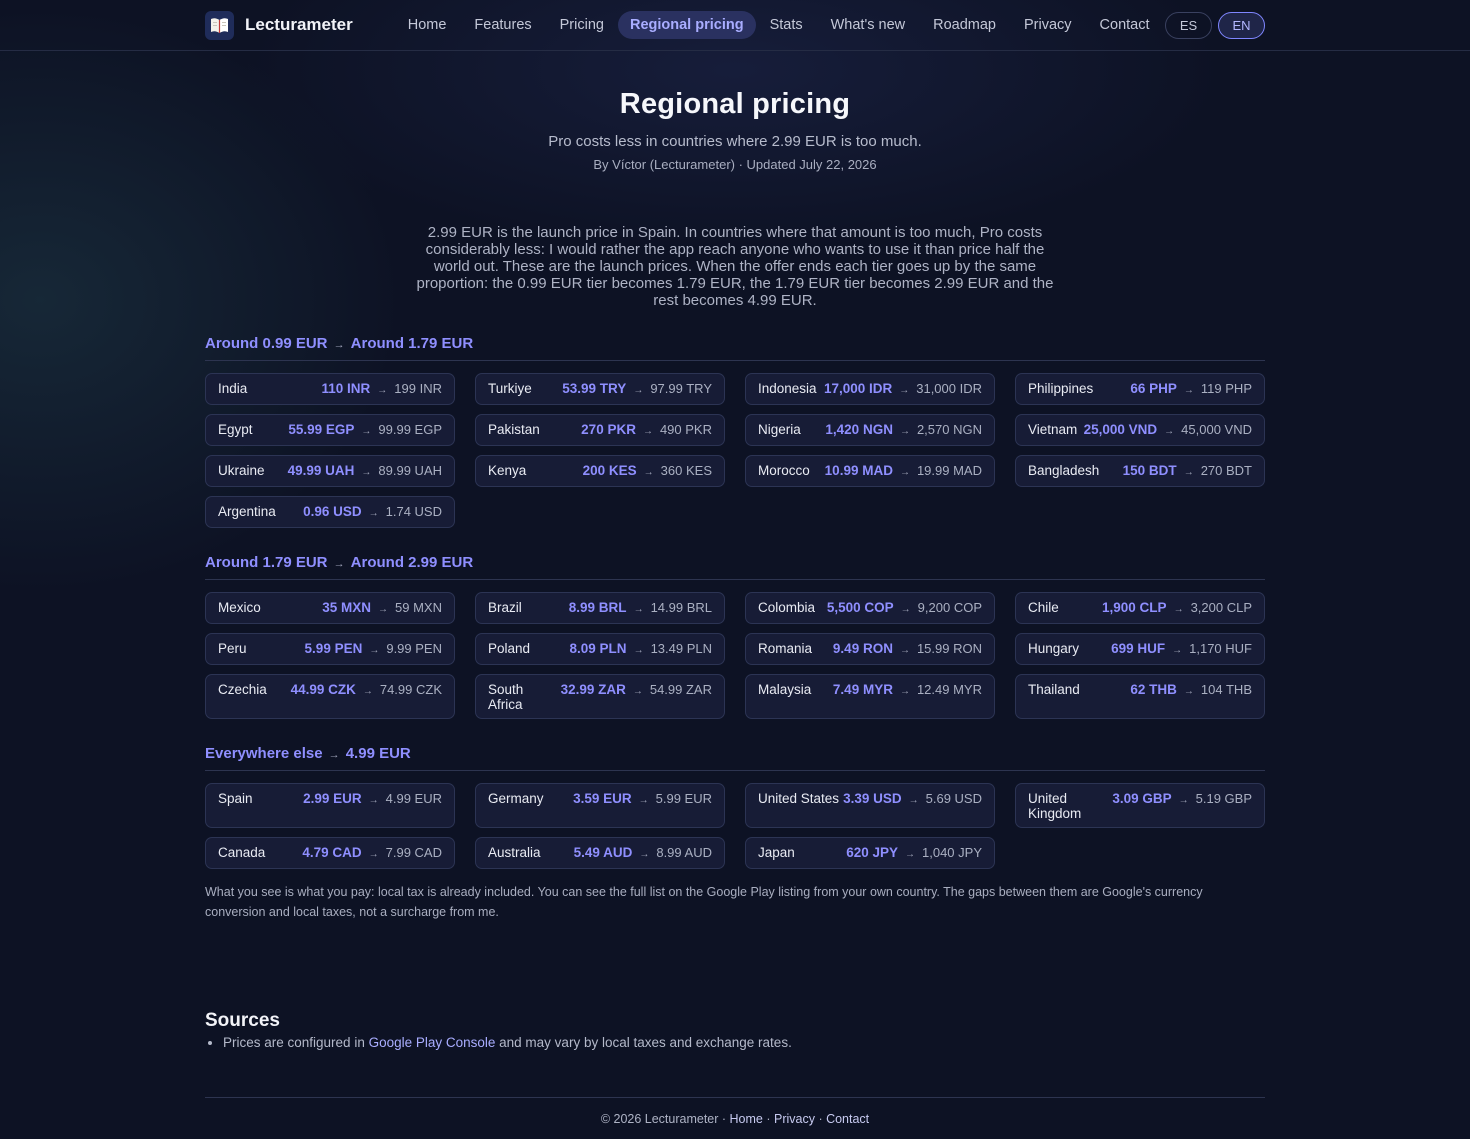 The image size is (1470, 1139). What do you see at coordinates (642, 799) in the screenshot?
I see `price-group: 3.59 EUR → 5.99 EUR` at bounding box center [642, 799].